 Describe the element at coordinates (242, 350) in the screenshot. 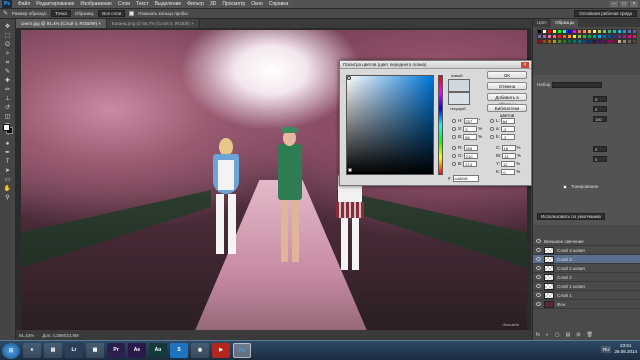

I see `taskbar-photoshop-icon: Ps` at that location.